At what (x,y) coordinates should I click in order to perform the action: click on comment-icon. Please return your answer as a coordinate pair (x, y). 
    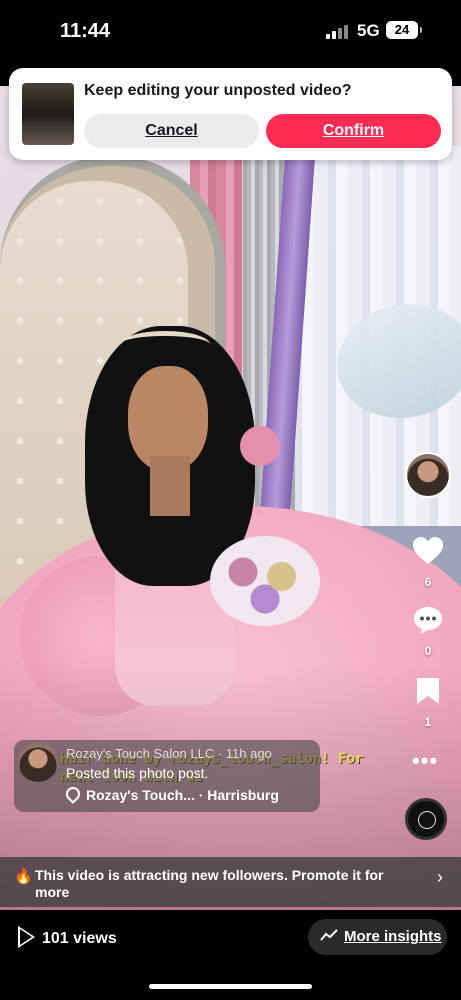
    Looking at the image, I should click on (428, 620).